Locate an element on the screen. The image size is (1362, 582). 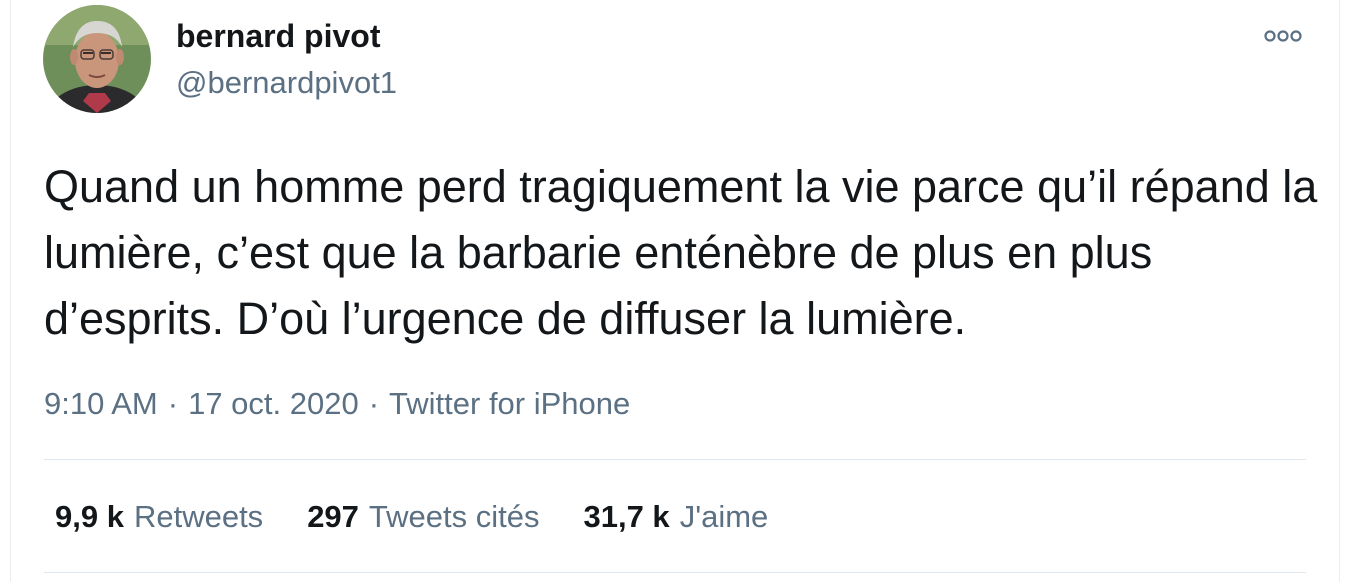
quote-tweets-count: 297 is located at coordinates (333, 516).